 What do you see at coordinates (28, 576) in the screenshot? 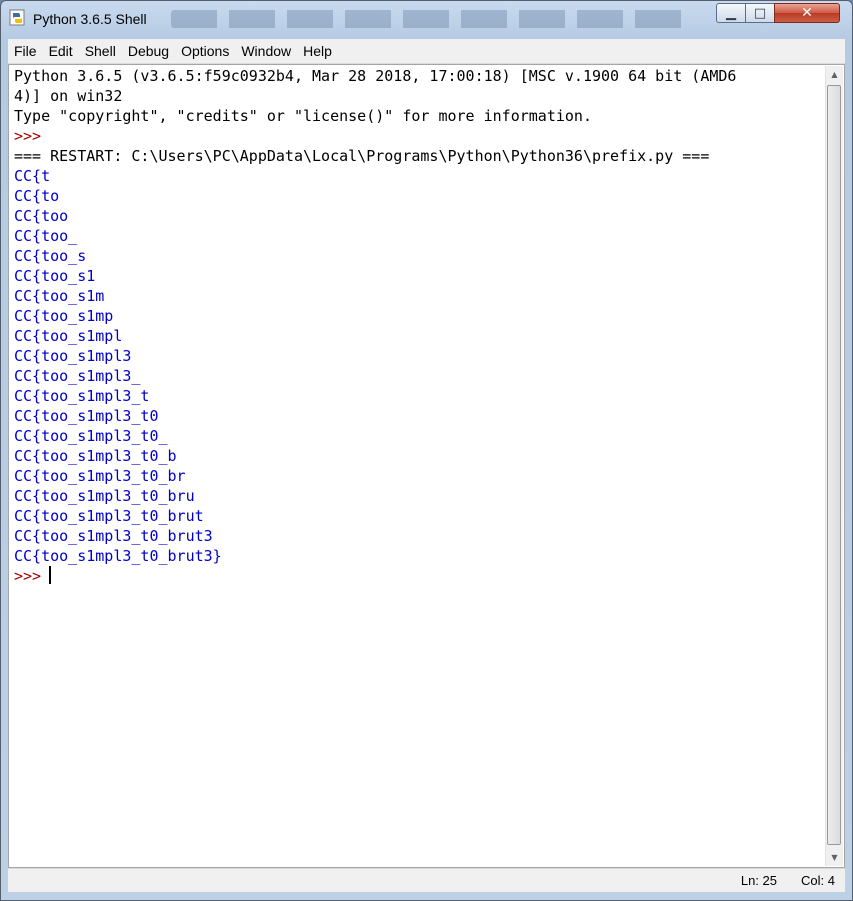
I see `shell-prompt: >>>` at bounding box center [28, 576].